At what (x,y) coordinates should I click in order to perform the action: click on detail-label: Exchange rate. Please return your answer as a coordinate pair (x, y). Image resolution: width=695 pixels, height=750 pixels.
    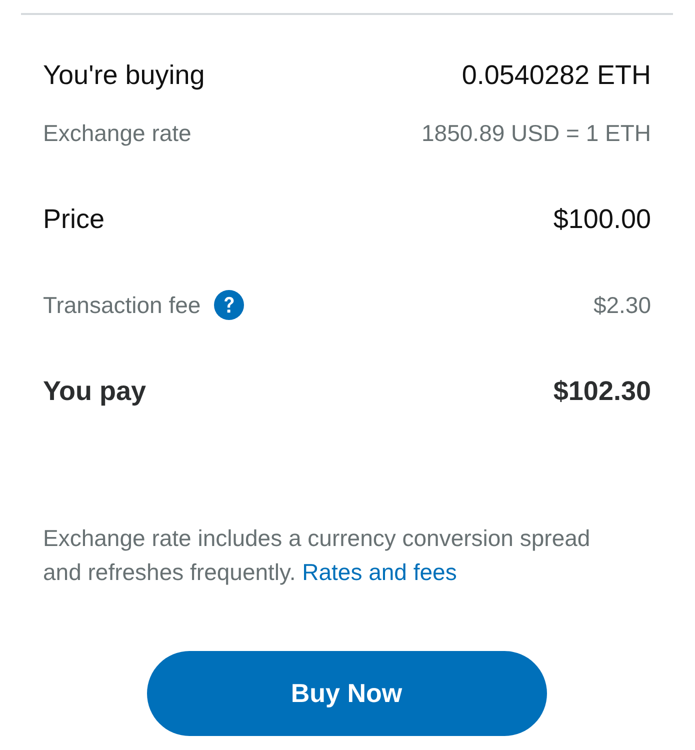
    Looking at the image, I should click on (117, 133).